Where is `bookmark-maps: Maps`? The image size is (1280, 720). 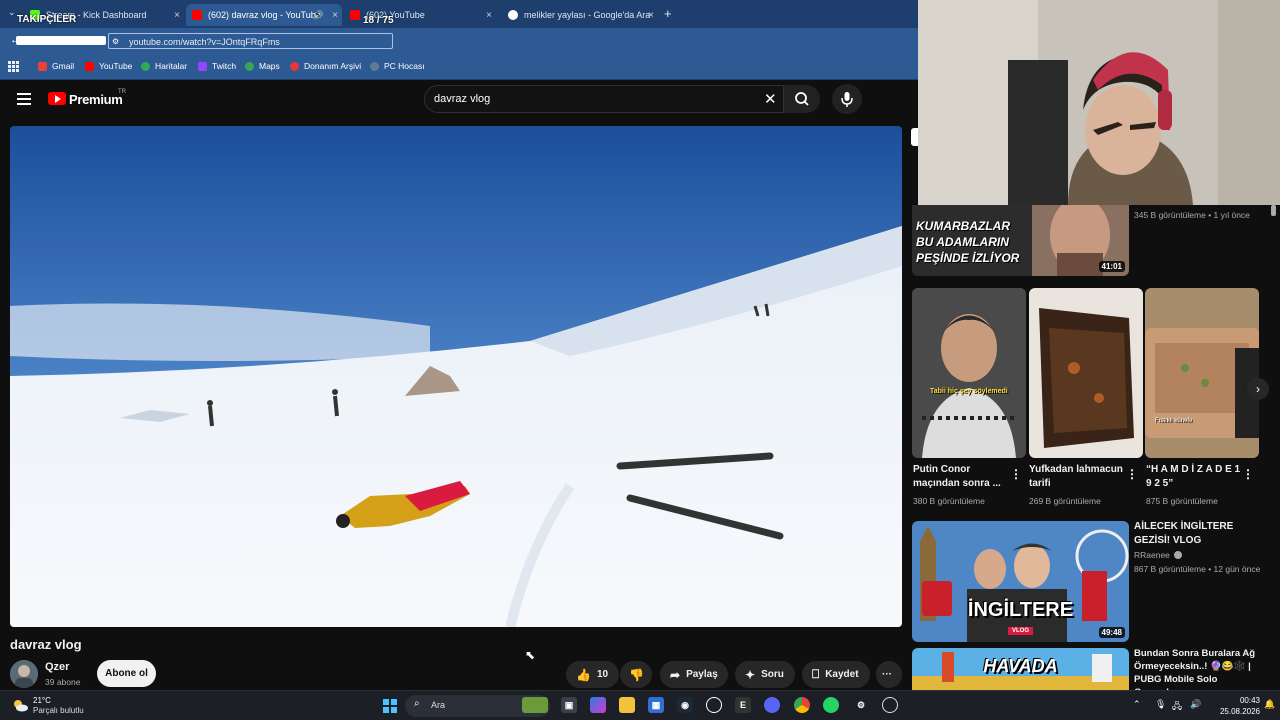 bookmark-maps: Maps is located at coordinates (262, 66).